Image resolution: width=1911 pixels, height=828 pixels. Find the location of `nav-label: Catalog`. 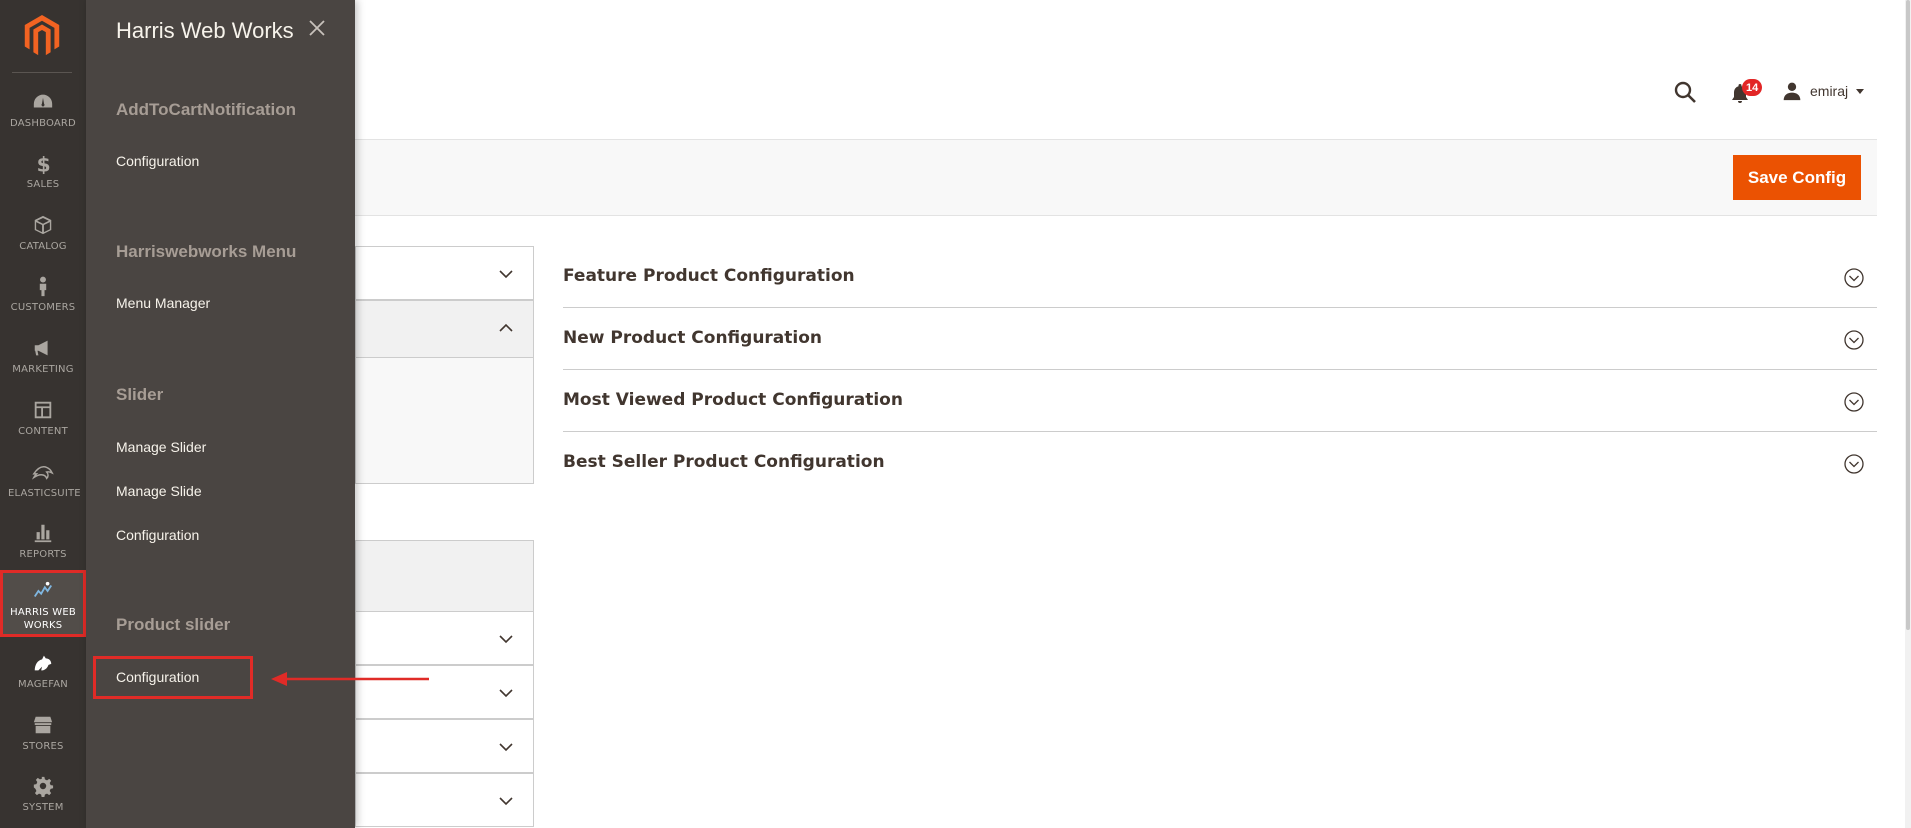

nav-label: Catalog is located at coordinates (43, 246).